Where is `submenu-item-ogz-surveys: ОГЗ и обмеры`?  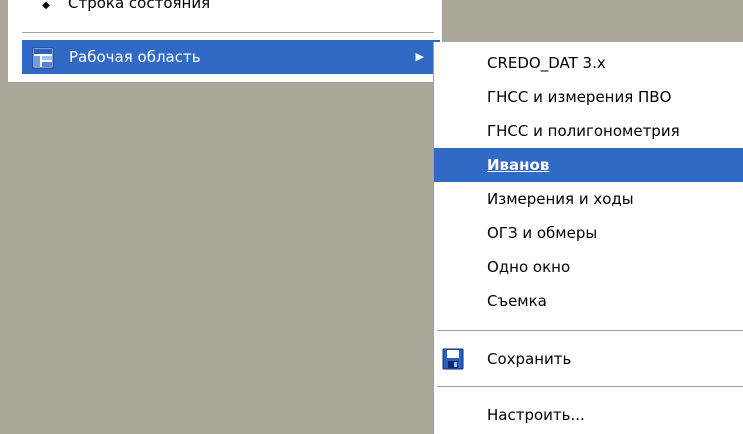
submenu-item-ogz-surveys: ОГЗ и обмеры is located at coordinates (588, 233).